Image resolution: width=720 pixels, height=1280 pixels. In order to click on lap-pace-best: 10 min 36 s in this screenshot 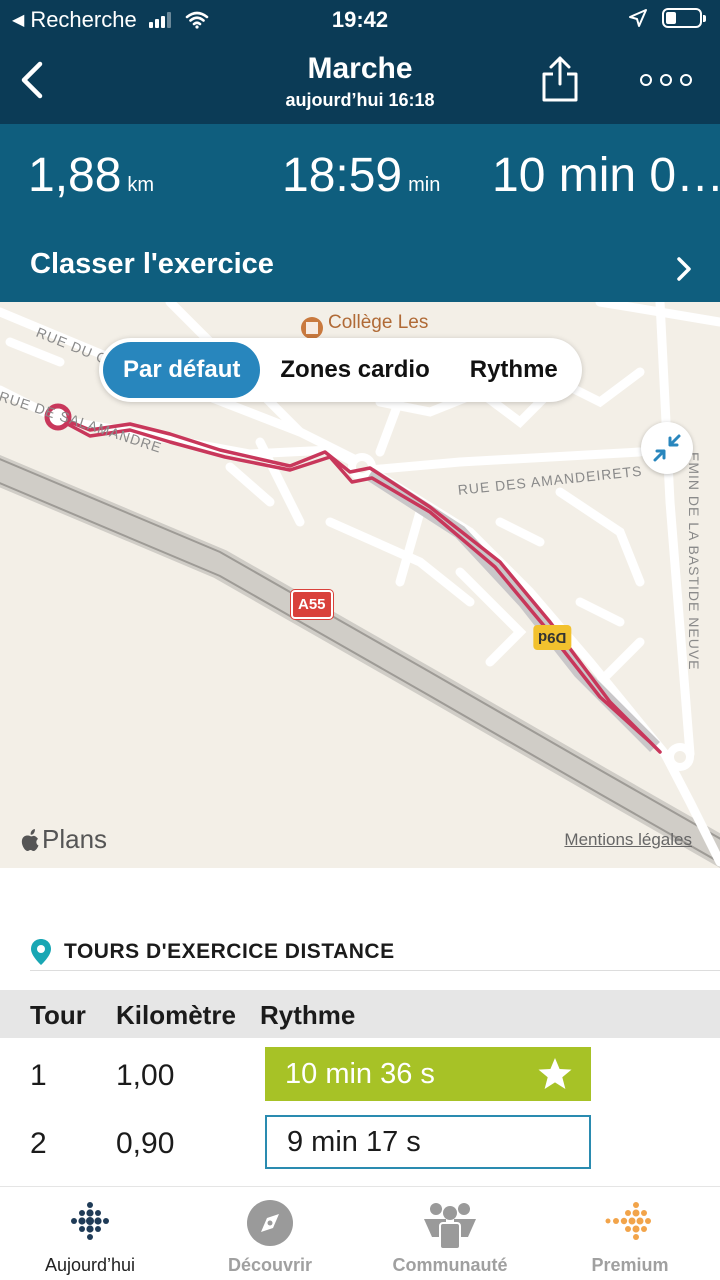, I will do `click(428, 1074)`.